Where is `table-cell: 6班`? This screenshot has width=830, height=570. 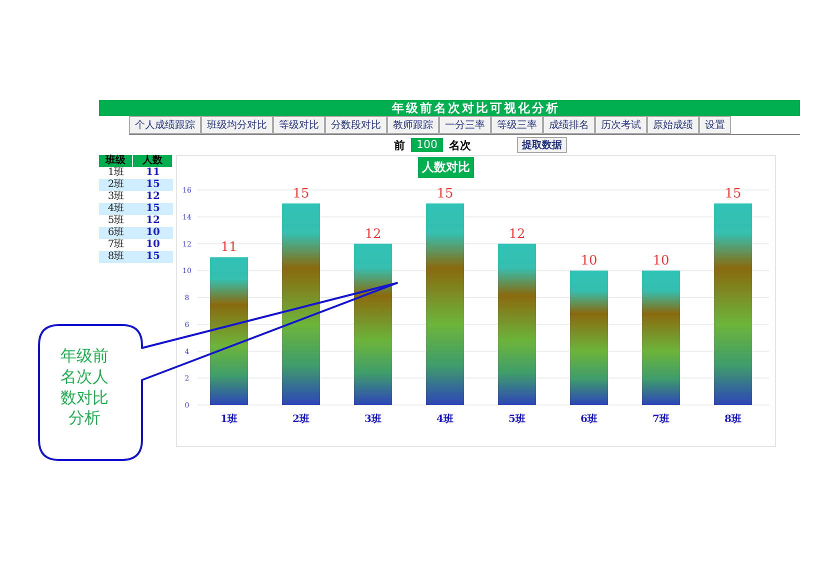 table-cell: 6班 is located at coordinates (116, 233).